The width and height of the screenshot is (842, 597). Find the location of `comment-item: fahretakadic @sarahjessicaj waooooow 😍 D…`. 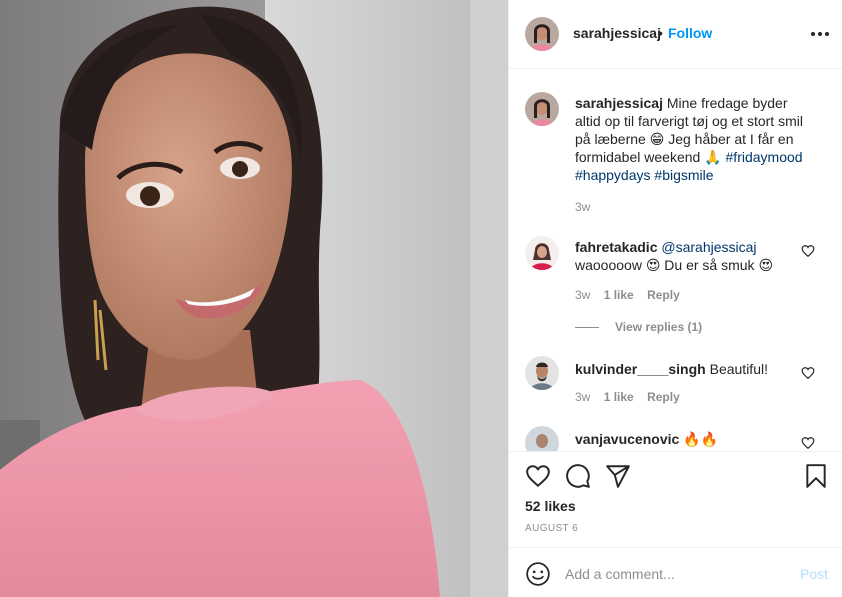

comment-item: fahretakadic @sarahjessicaj waooooow 😍 D… is located at coordinates (675, 290).